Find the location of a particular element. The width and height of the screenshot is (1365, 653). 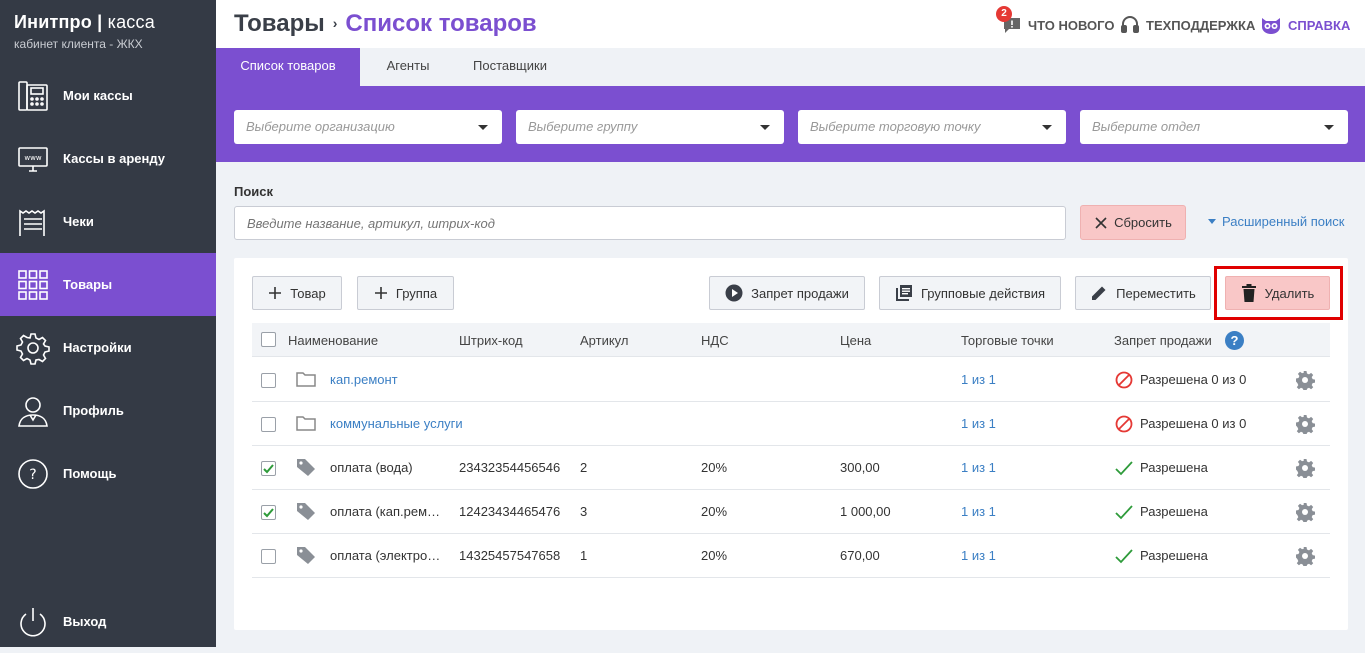

help-link: СПРАВКА is located at coordinates (1305, 25).